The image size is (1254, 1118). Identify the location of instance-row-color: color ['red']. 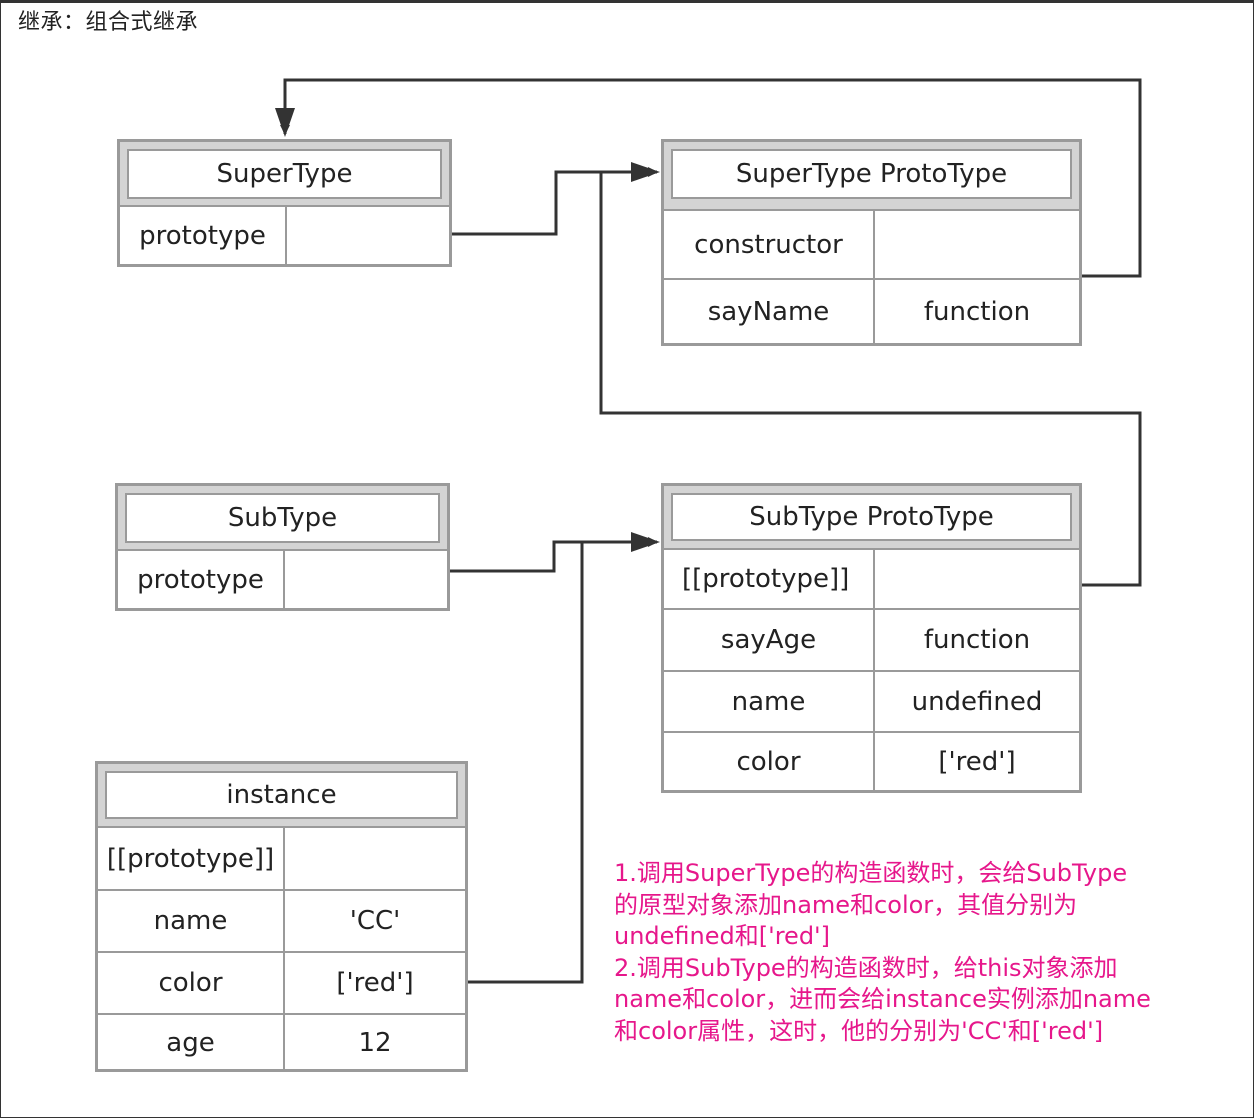
(281, 982).